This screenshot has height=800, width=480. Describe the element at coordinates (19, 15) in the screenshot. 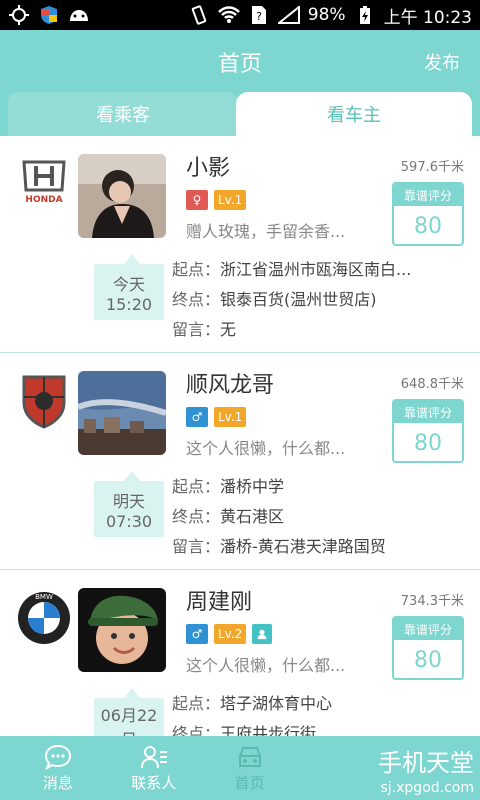

I see `location-target-icon` at that location.